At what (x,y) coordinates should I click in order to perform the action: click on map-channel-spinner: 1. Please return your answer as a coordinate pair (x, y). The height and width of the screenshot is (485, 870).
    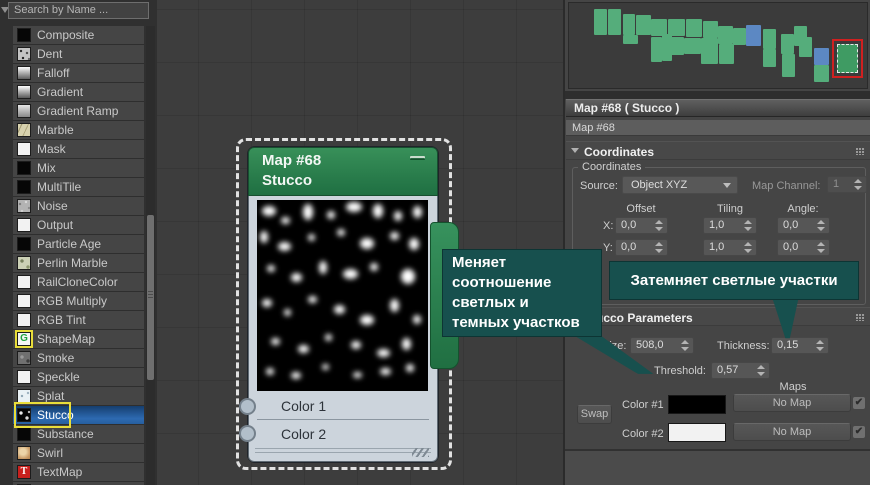
    Looking at the image, I should click on (847, 184).